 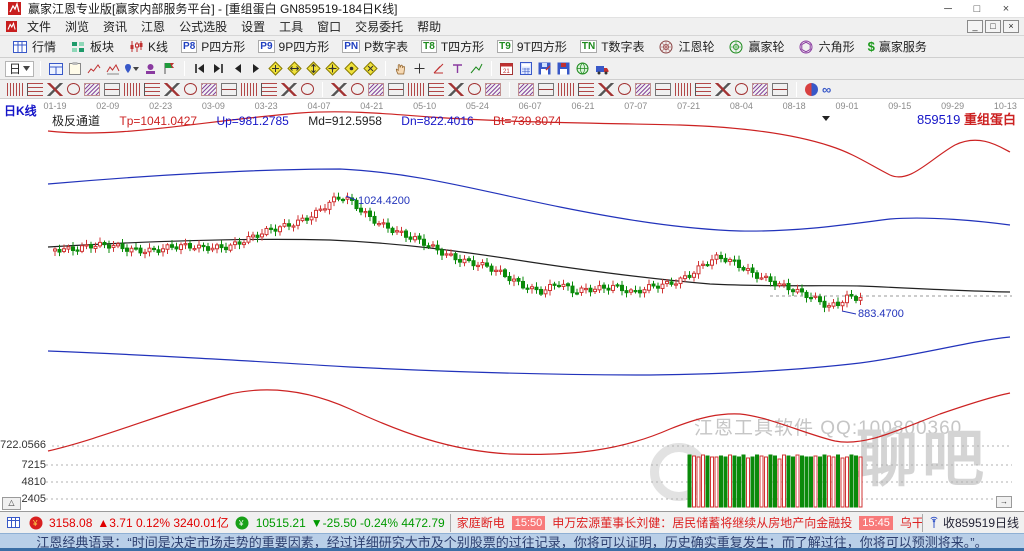 I want to click on kline-button: K线, so click(x=147, y=46).